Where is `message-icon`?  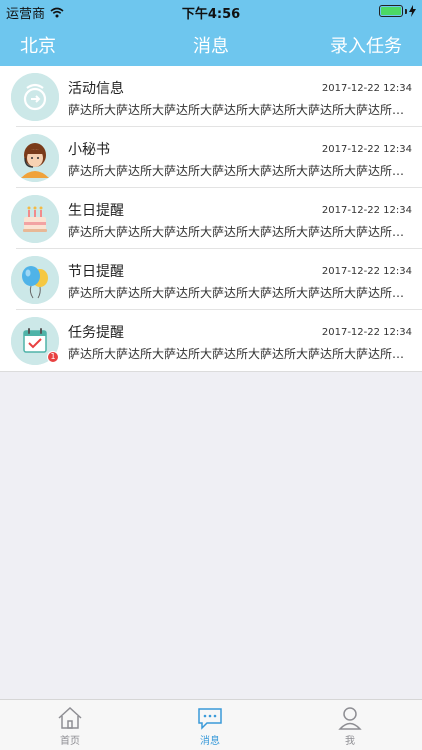 message-icon is located at coordinates (210, 719).